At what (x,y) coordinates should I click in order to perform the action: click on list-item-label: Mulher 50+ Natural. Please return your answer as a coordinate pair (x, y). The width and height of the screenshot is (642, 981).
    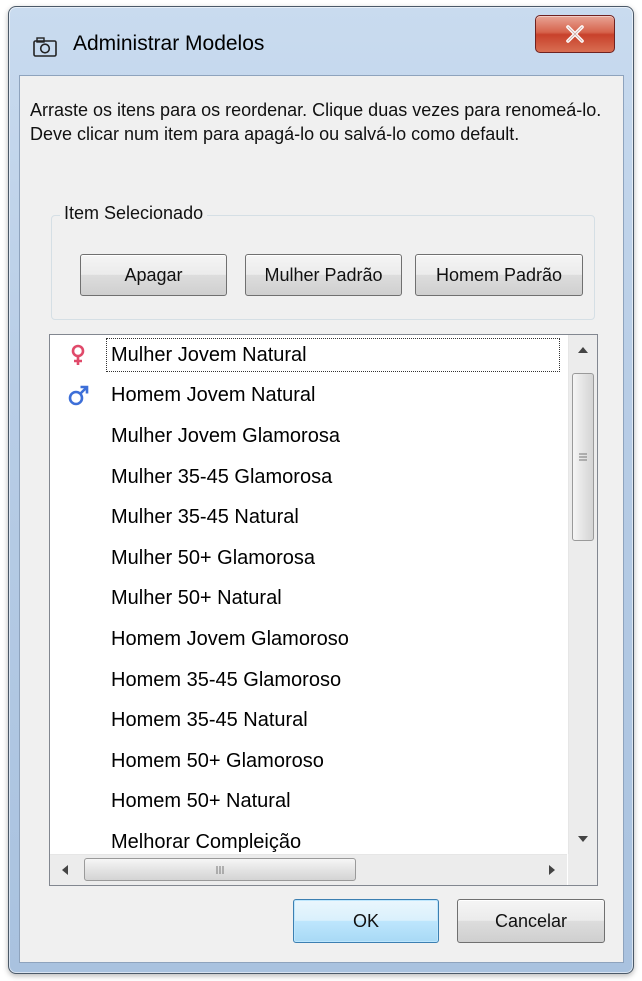
    Looking at the image, I should click on (196, 598).